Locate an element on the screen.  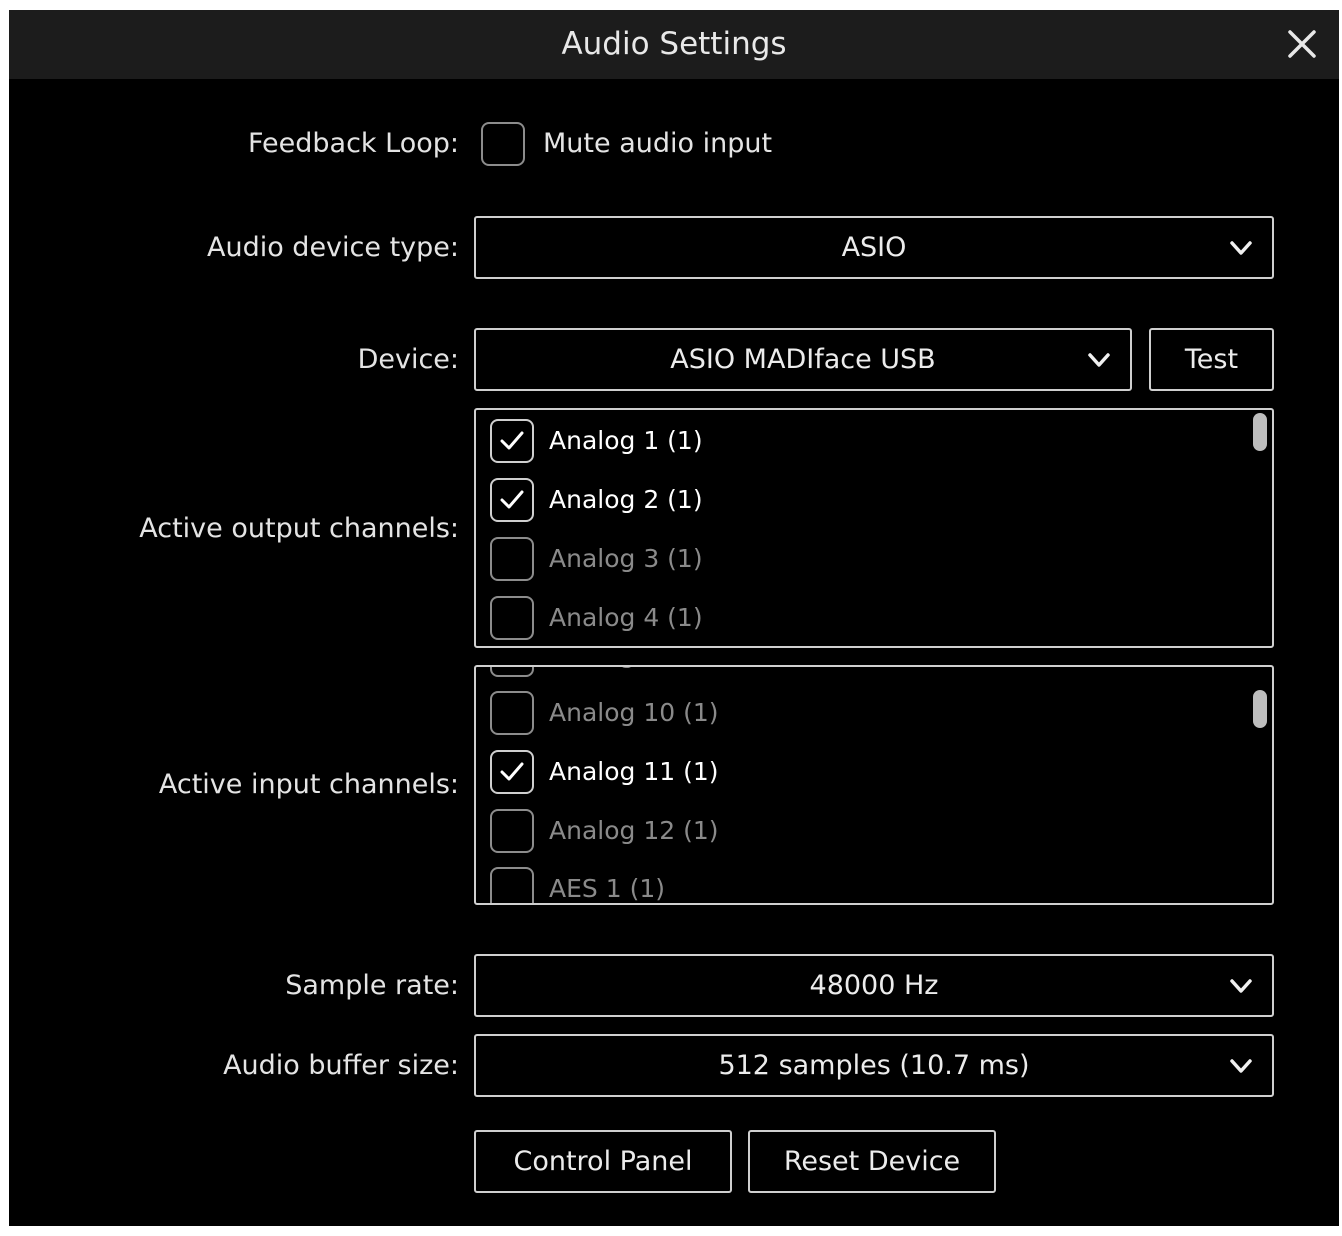
audio-device-type-dropdown: ASIO is located at coordinates (874, 247).